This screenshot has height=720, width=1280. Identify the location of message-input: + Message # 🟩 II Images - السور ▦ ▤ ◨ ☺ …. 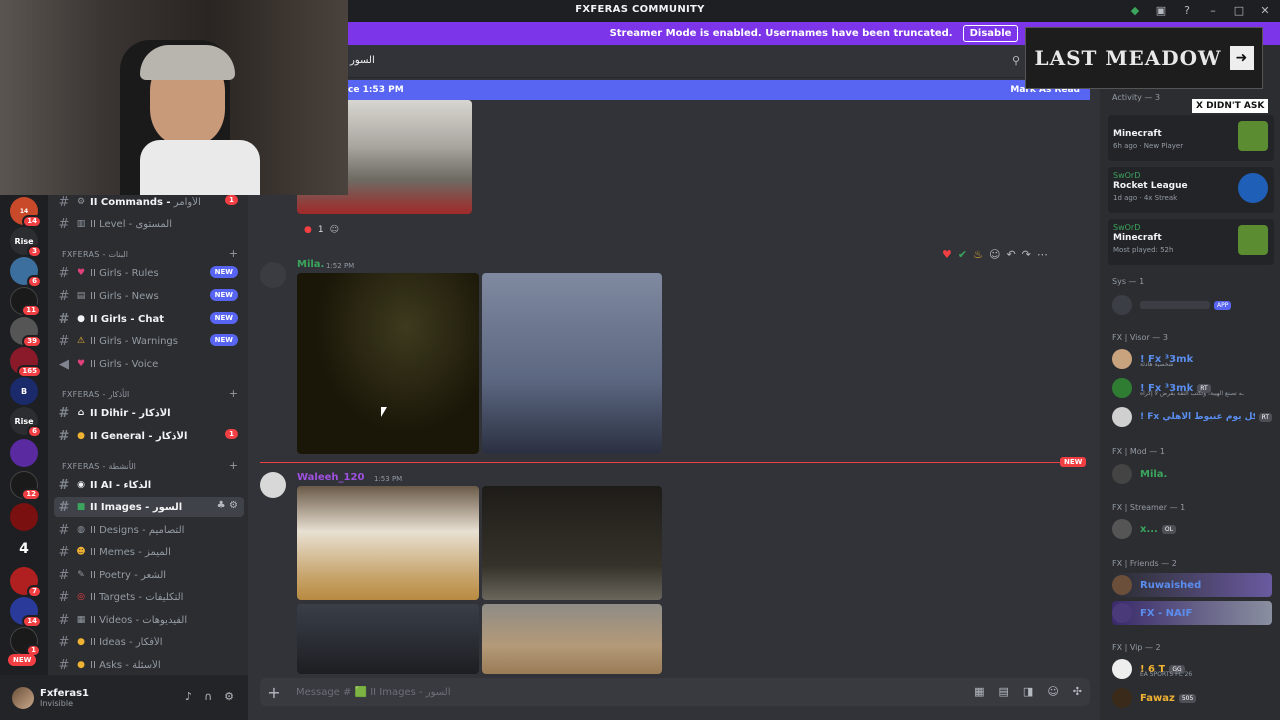
(675, 692).